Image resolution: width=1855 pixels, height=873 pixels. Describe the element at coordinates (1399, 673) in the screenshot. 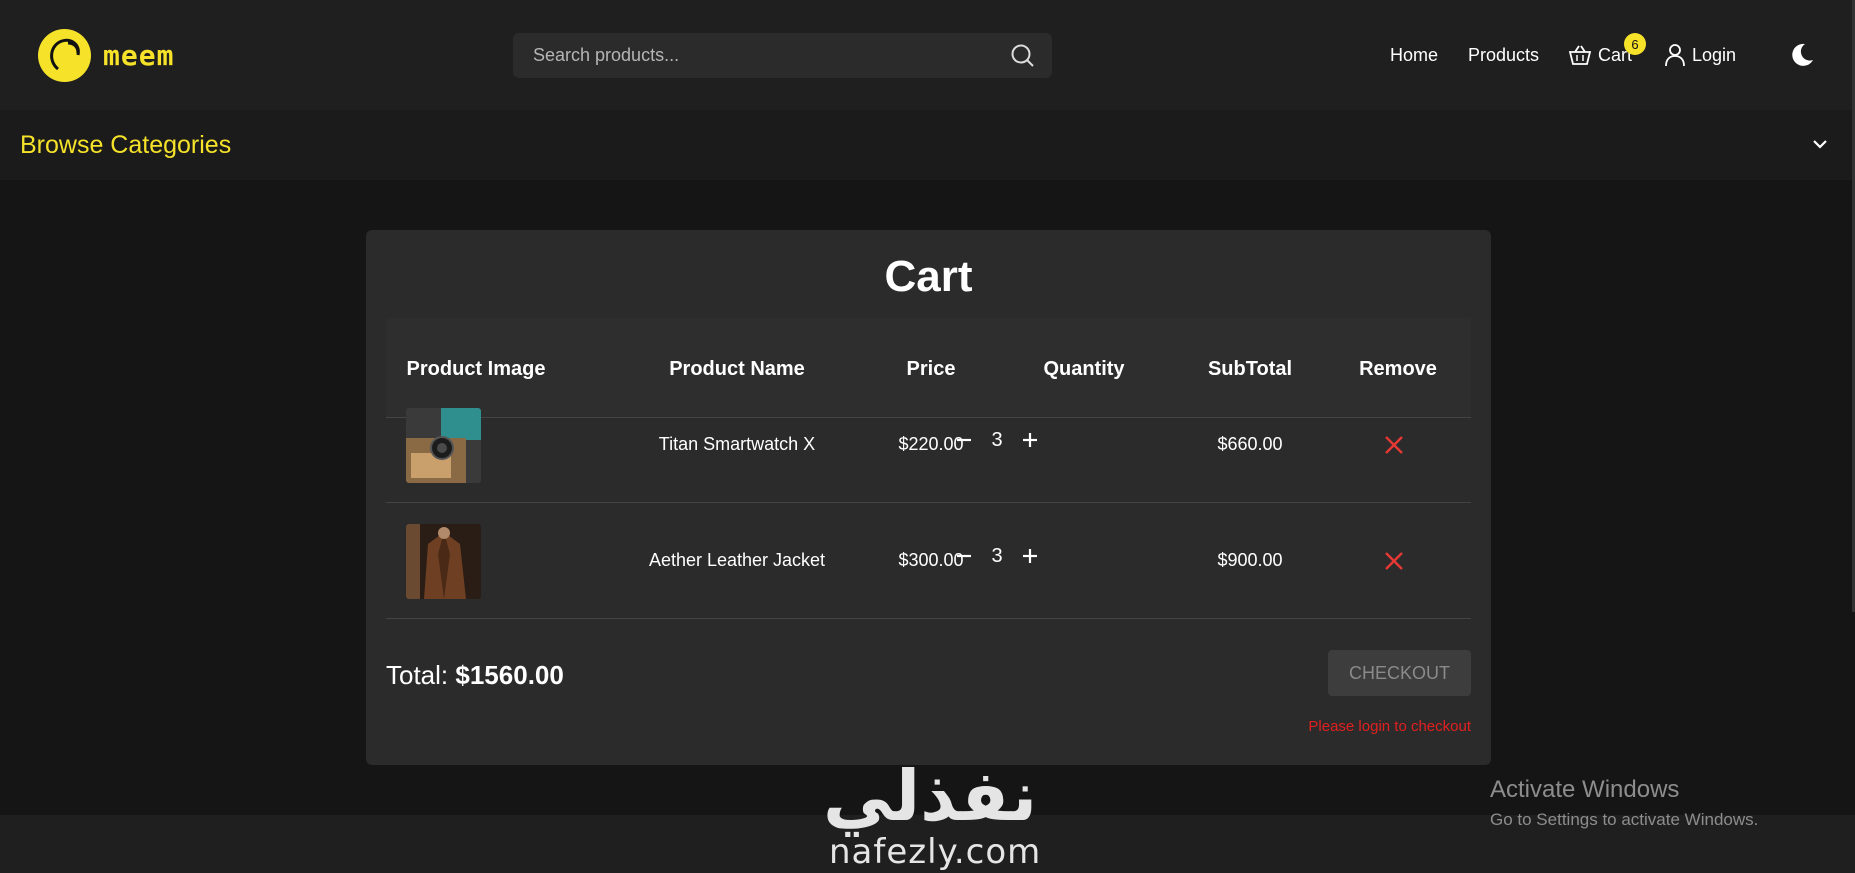

I see `checkout-button: CHECKOUT` at that location.